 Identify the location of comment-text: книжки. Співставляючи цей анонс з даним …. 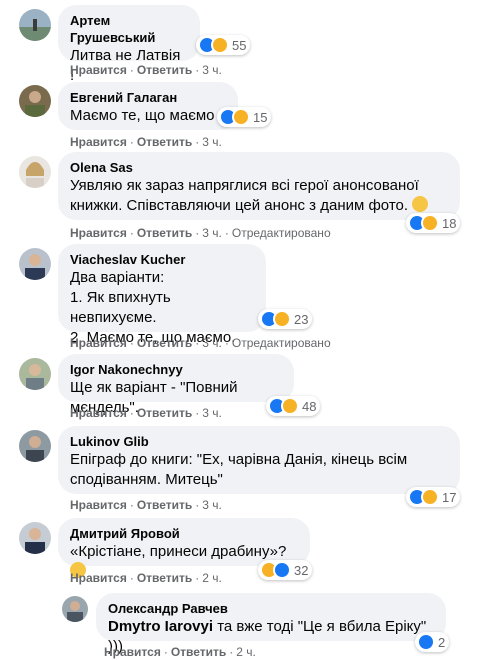
(259, 206).